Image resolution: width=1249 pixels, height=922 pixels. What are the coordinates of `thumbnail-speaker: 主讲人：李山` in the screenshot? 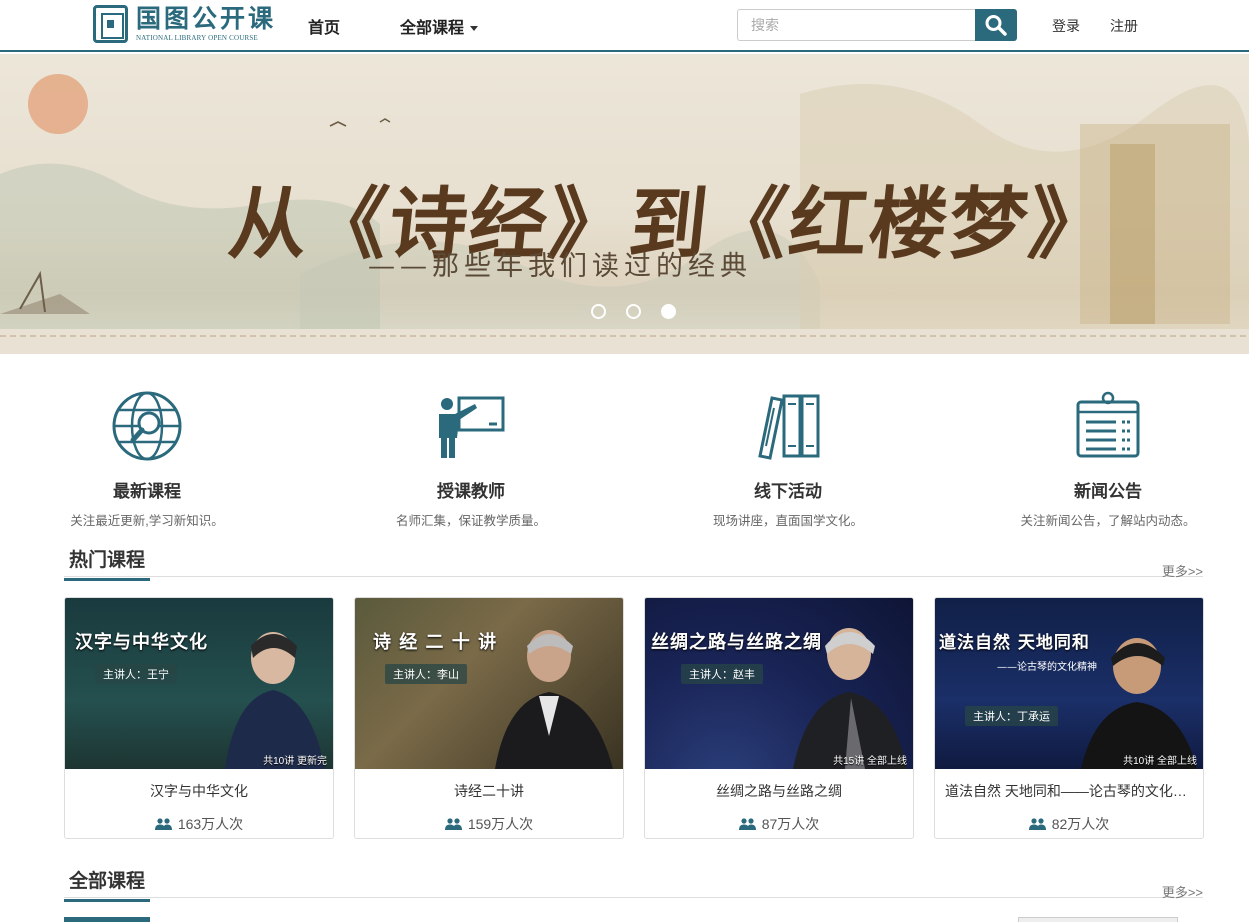 It's located at (426, 674).